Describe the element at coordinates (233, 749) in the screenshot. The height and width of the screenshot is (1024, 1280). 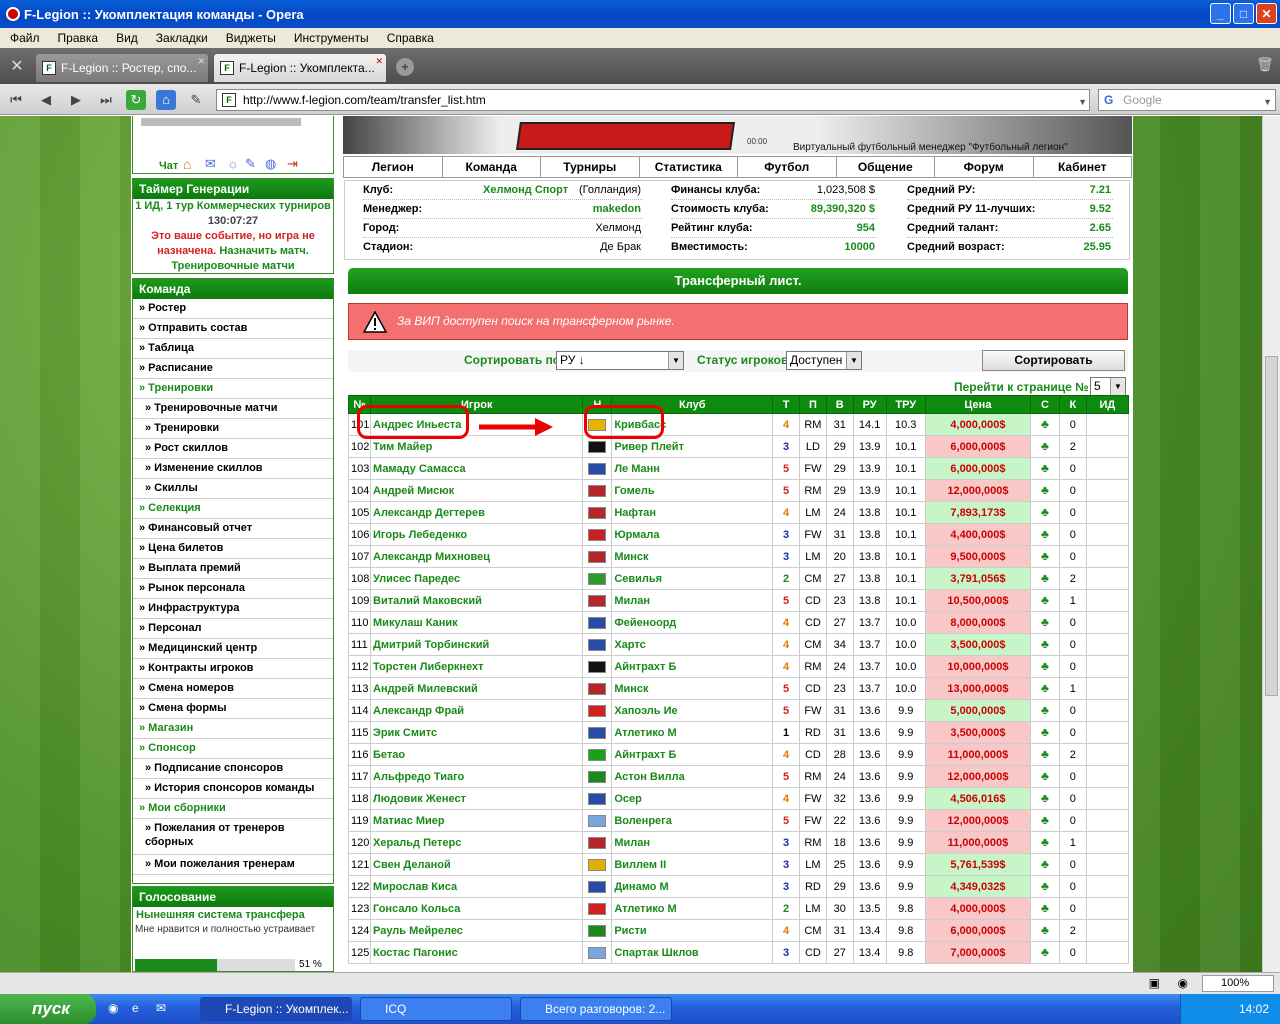
I see `sidebar-item: » Спонсор` at that location.